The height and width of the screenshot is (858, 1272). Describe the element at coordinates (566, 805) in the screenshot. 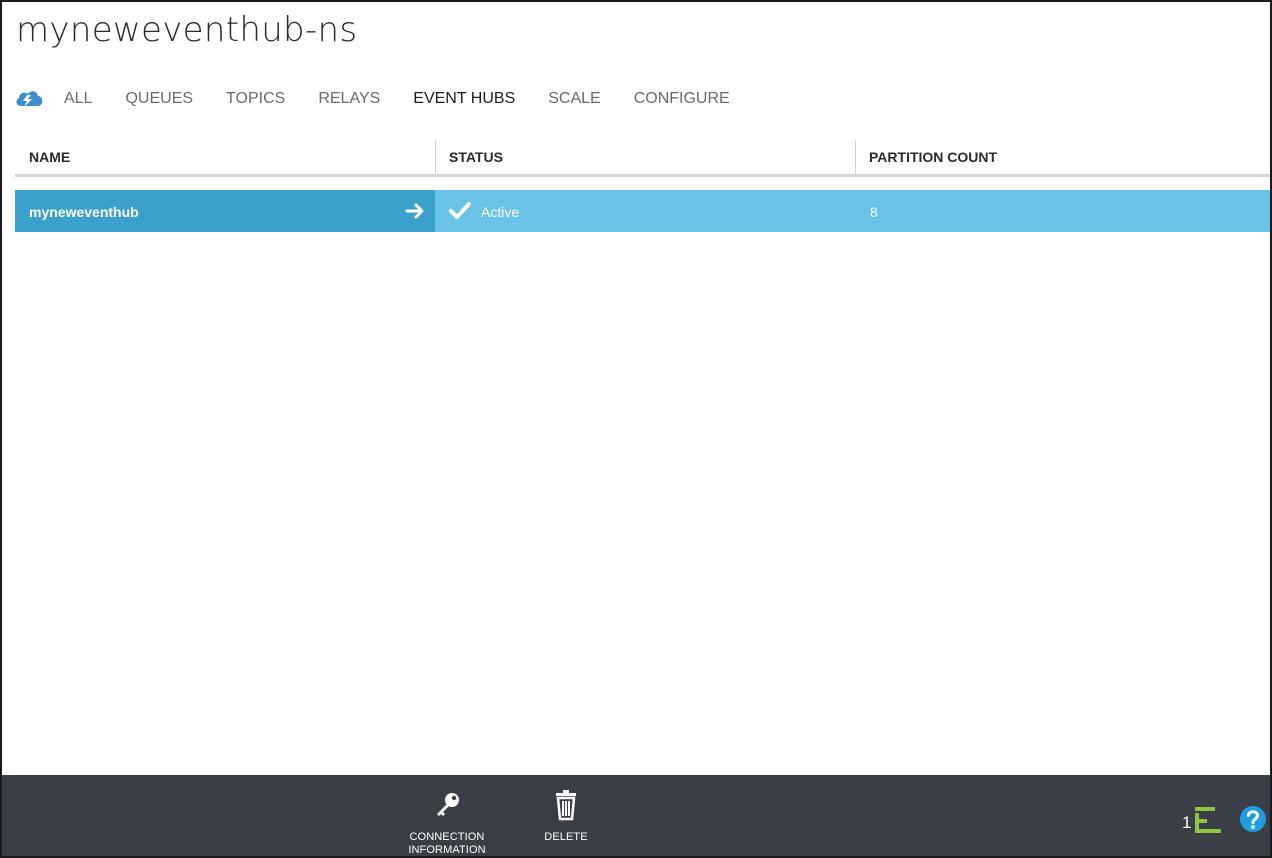

I see `trash-icon` at that location.